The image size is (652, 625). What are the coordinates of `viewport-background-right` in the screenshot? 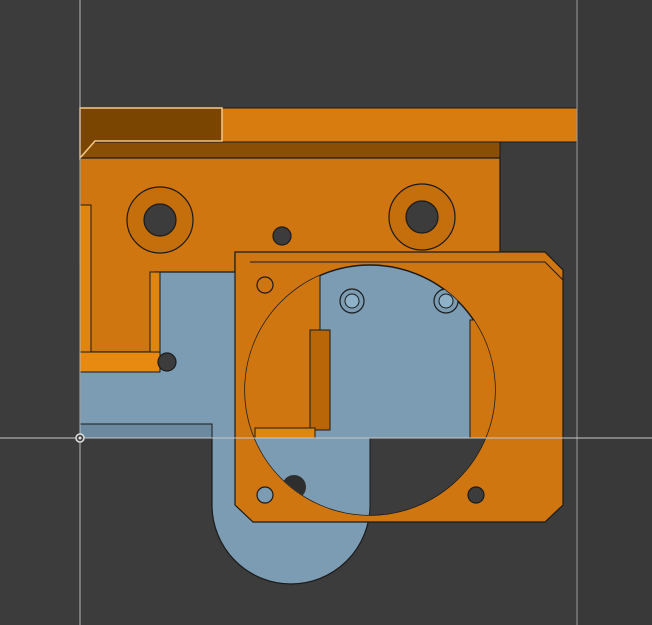 It's located at (615, 312).